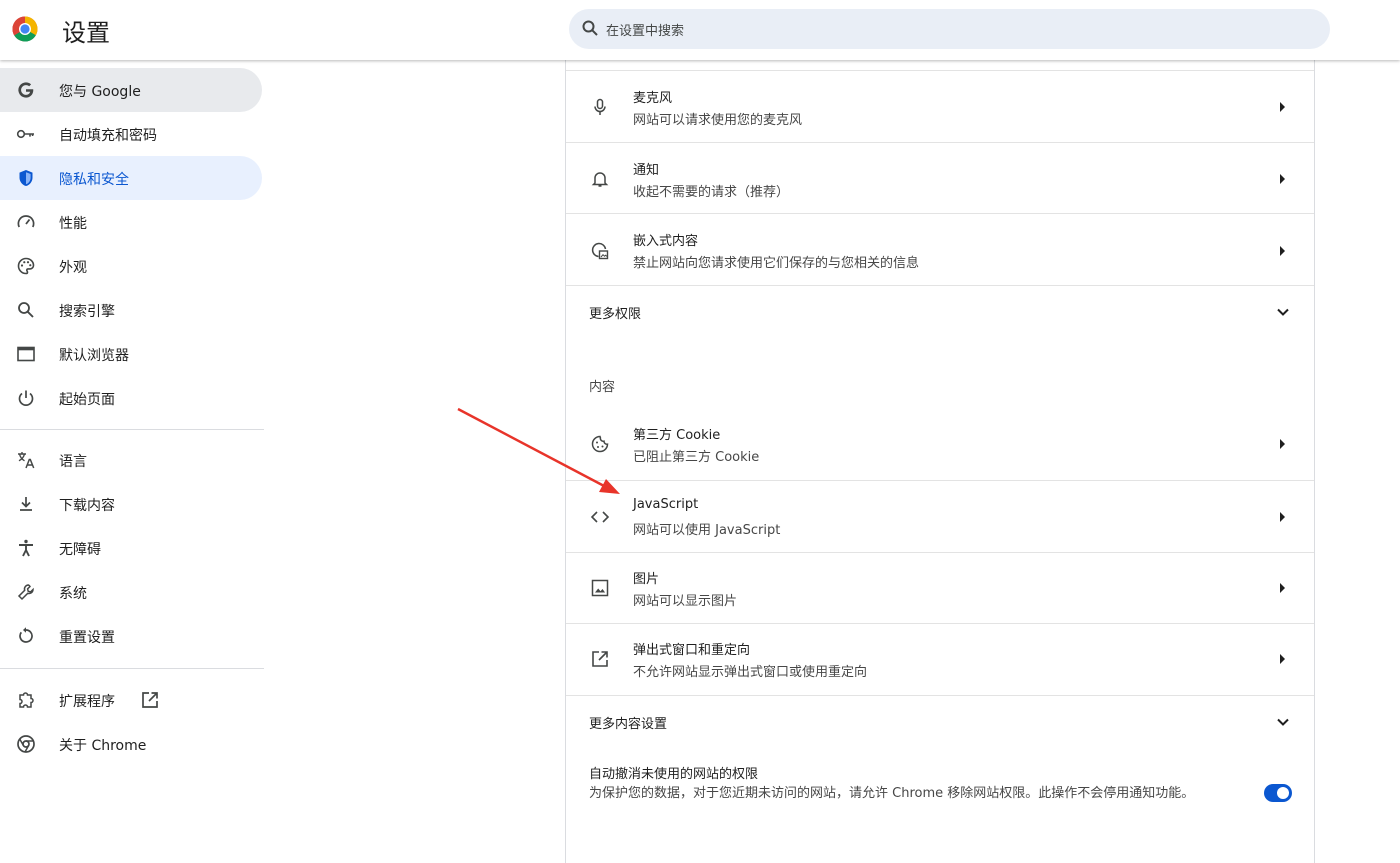 This screenshot has width=1400, height=863. I want to click on sidebar-item-label: 性能, so click(73, 224).